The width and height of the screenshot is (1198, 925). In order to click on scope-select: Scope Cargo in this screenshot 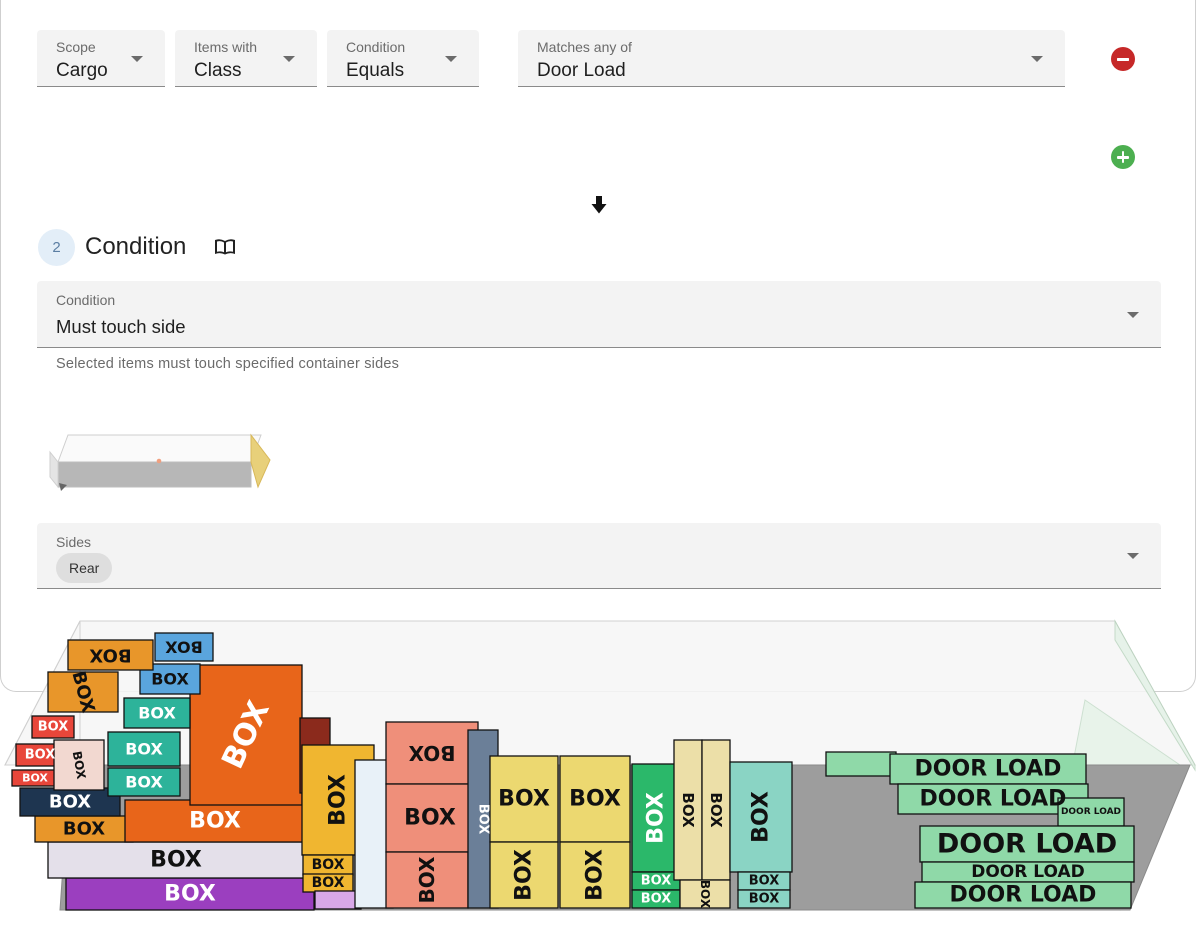, I will do `click(101, 58)`.